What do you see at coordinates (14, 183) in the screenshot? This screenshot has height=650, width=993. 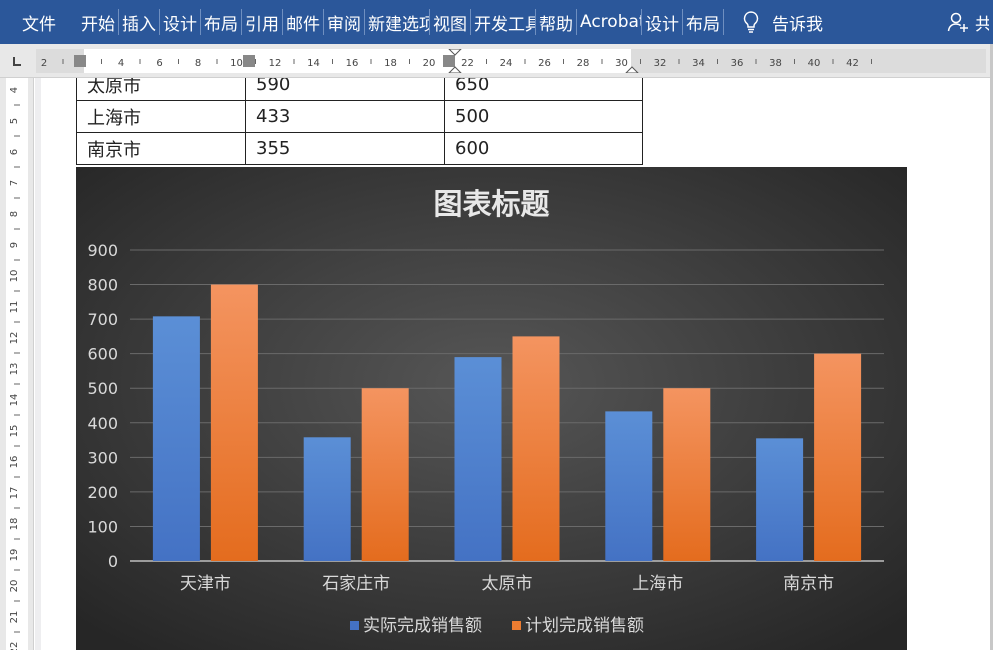 I see `ruler-label: 7` at bounding box center [14, 183].